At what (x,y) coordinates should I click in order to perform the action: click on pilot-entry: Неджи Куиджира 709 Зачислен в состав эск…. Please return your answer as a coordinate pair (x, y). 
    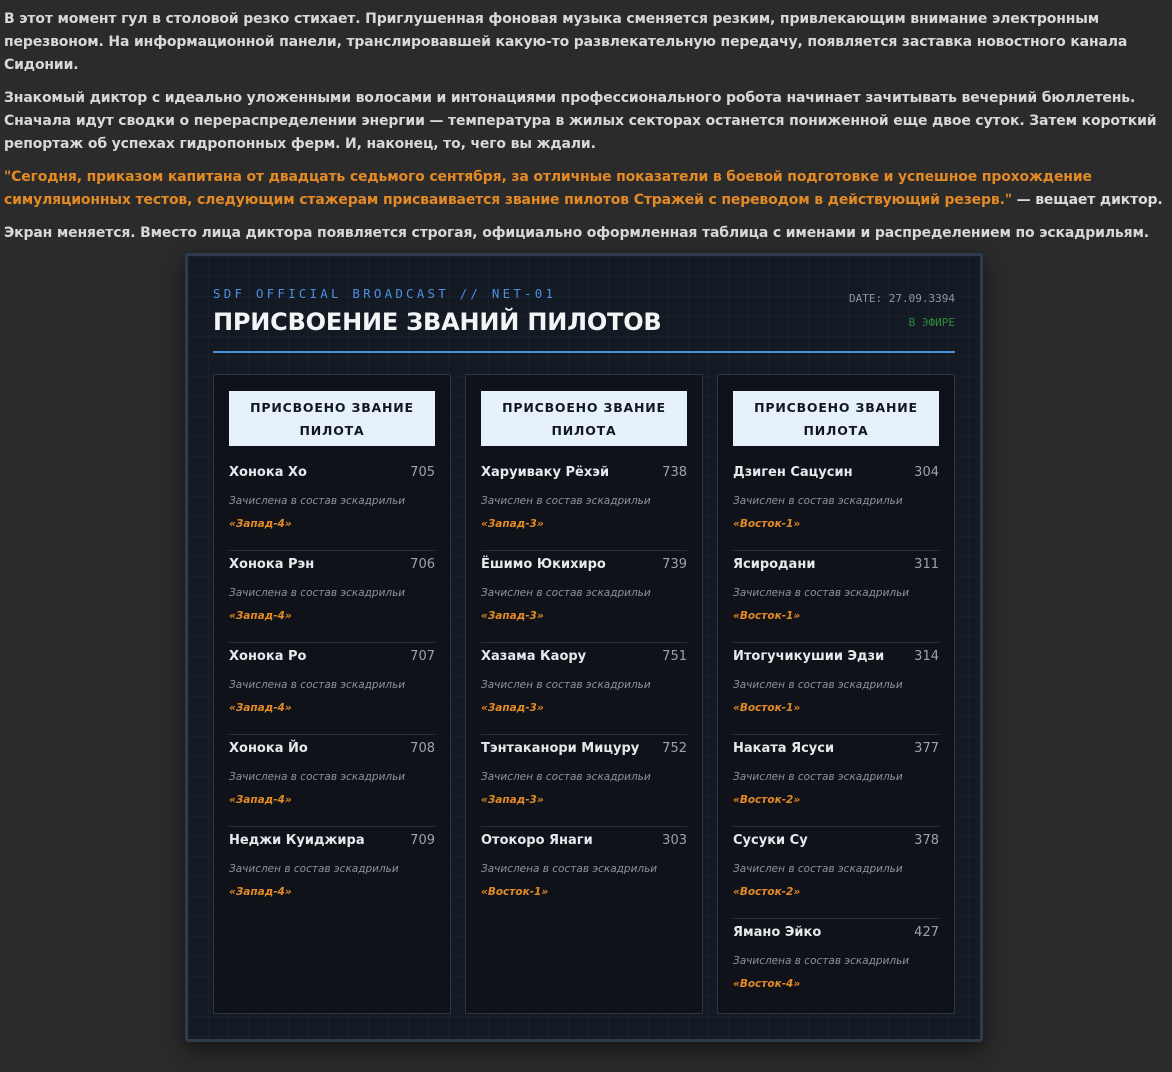
    Looking at the image, I should click on (332, 872).